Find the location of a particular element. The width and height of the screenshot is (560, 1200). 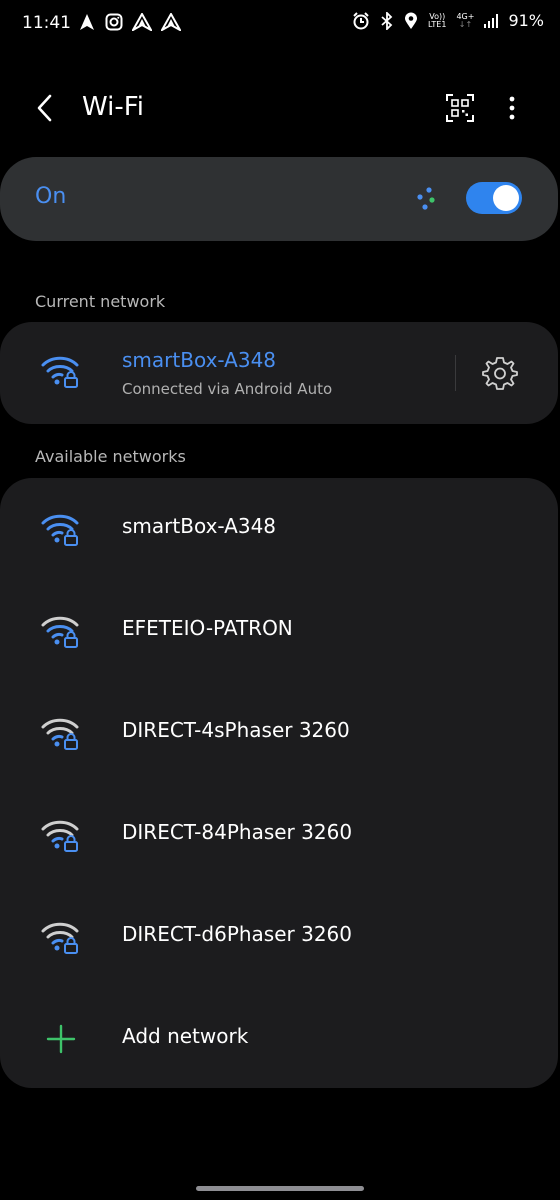

toggle-knob is located at coordinates (506, 198).